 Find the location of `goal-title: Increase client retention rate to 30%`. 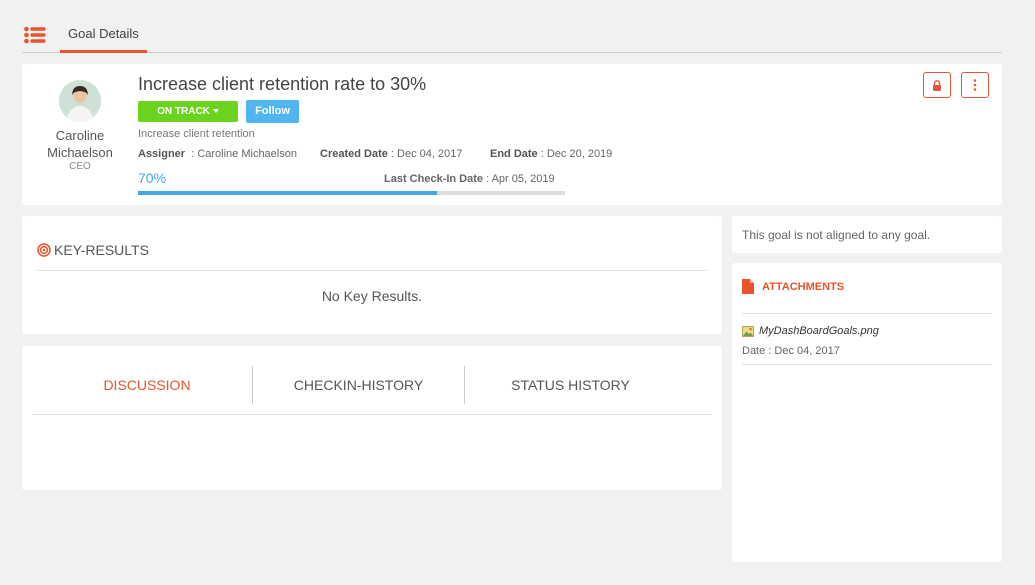

goal-title: Increase client retention rate to 30% is located at coordinates (282, 84).